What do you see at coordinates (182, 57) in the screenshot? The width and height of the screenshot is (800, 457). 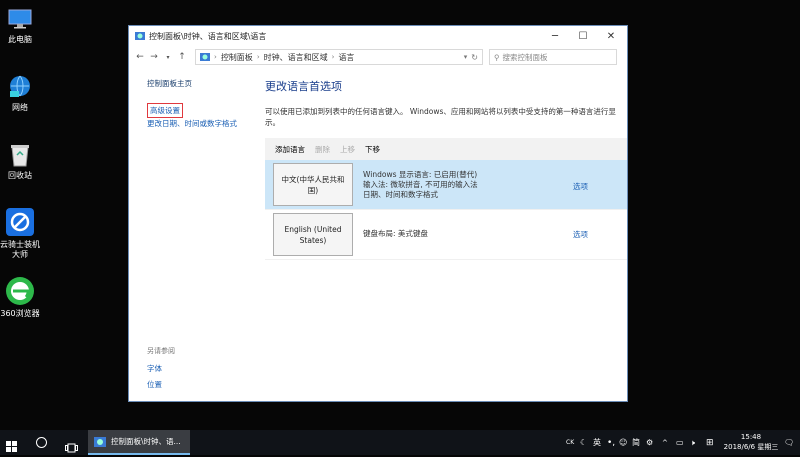 I see `up-icon: ↑` at bounding box center [182, 57].